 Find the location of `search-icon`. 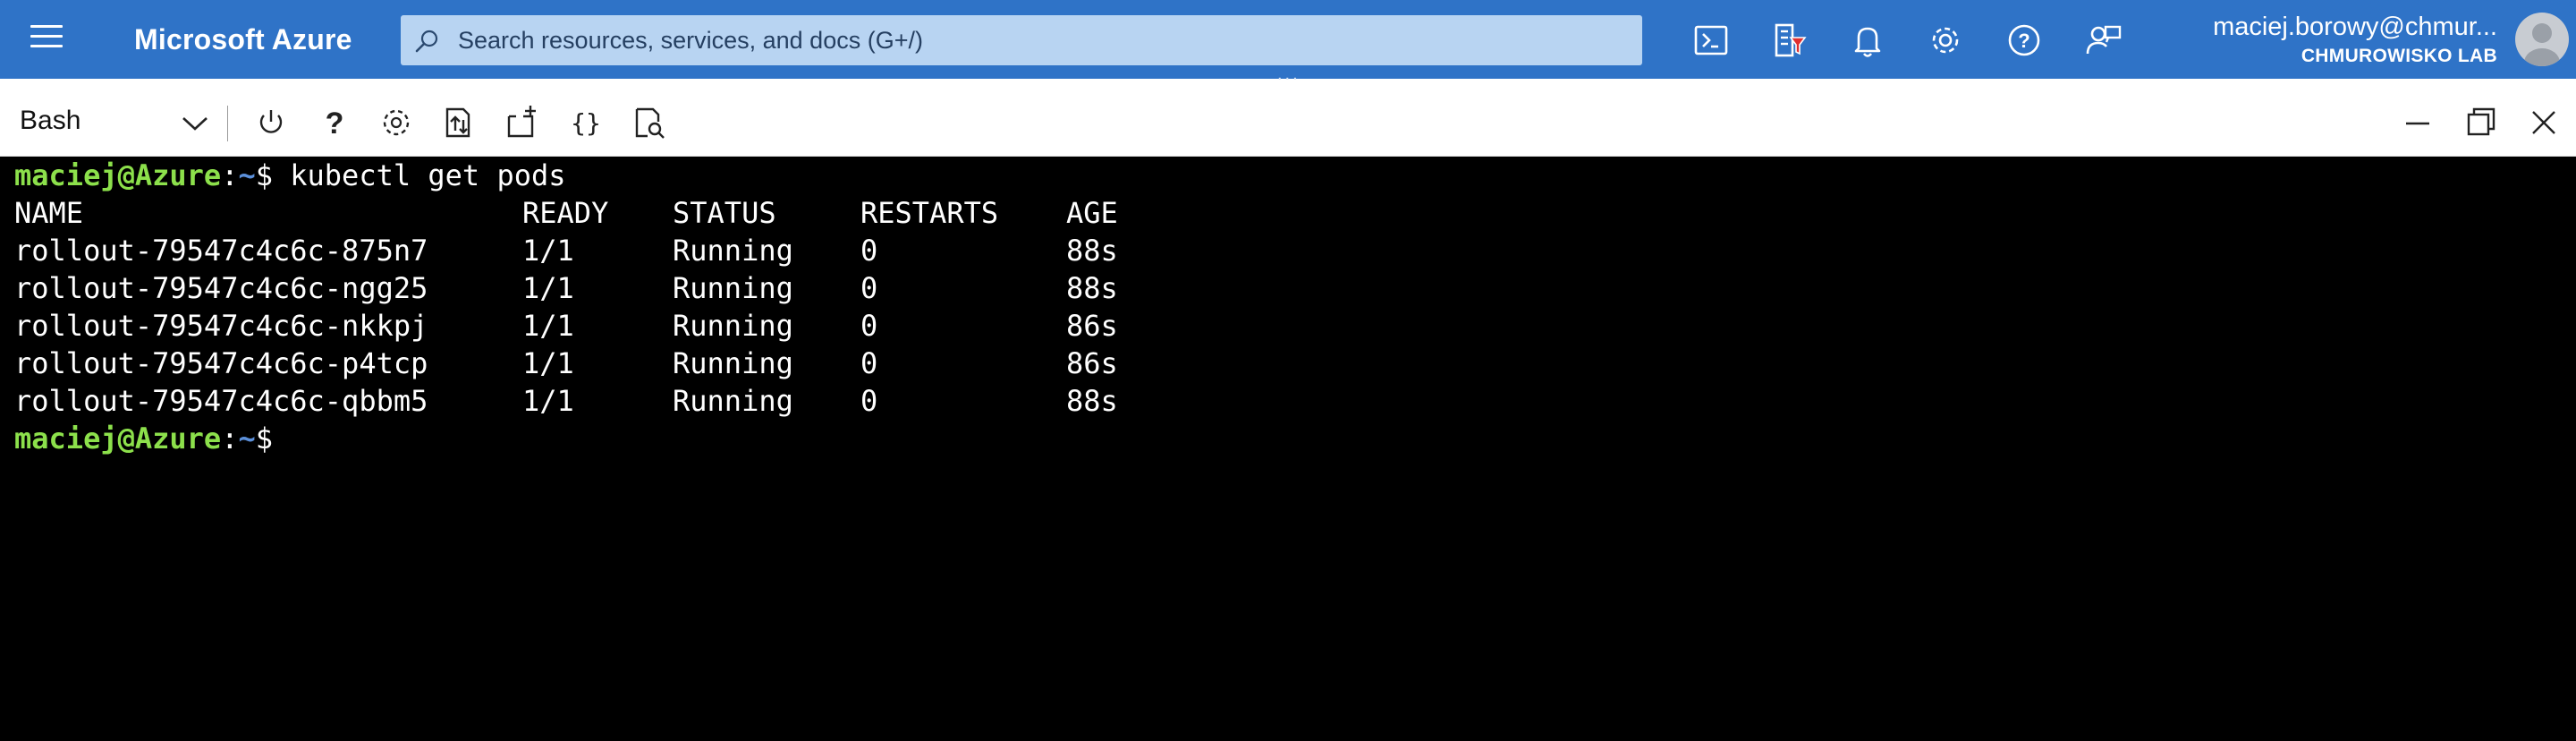

search-icon is located at coordinates (426, 41).